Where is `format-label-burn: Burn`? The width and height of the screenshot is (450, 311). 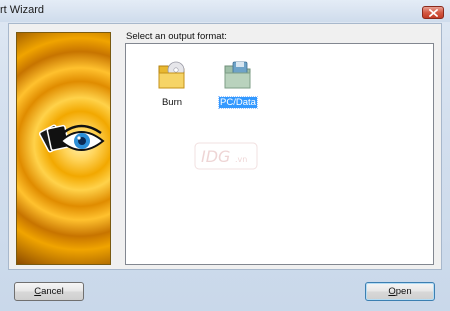 format-label-burn: Burn is located at coordinates (172, 102).